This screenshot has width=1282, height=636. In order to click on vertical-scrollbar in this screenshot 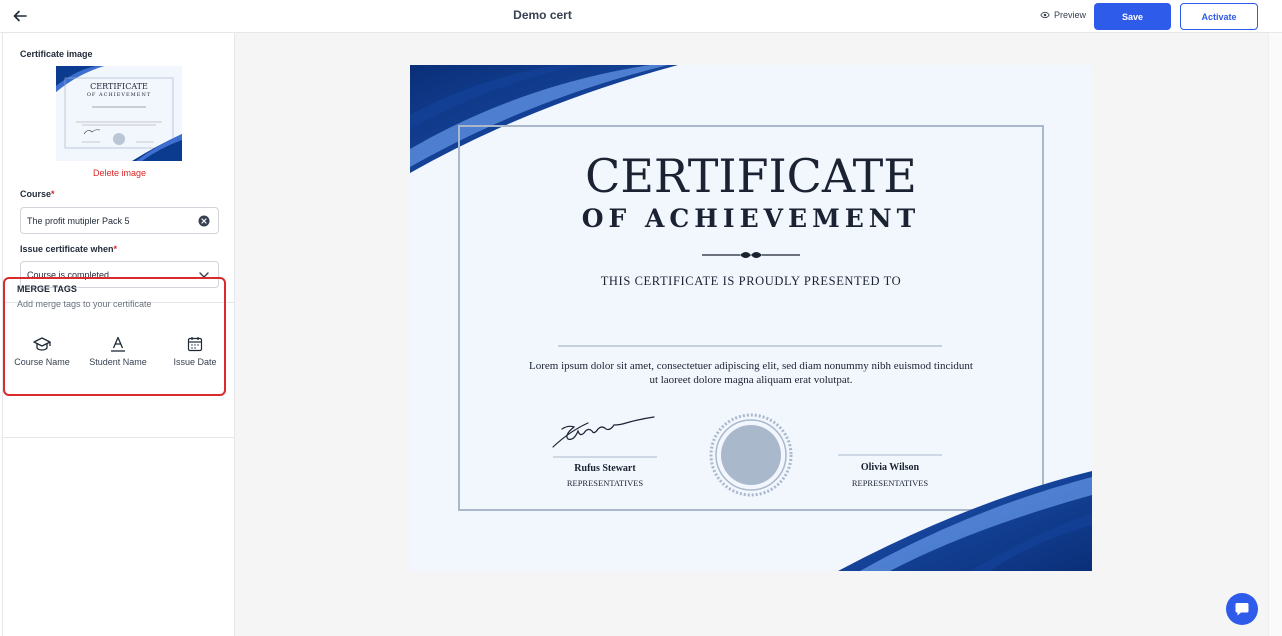, I will do `click(1275, 334)`.